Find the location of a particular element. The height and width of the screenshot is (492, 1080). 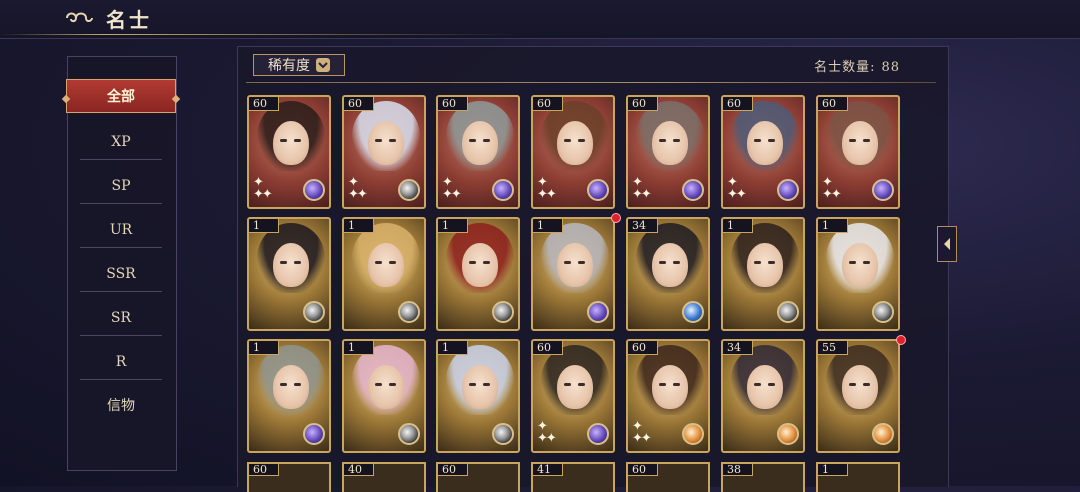

sidebar-item-sp: SP is located at coordinates (121, 186).